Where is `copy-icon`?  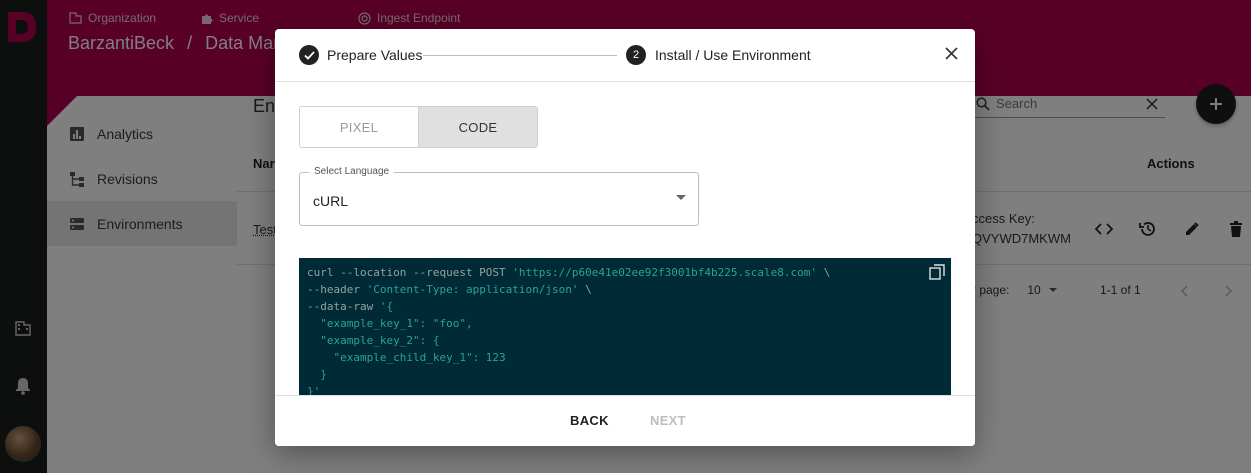
copy-icon is located at coordinates (937, 272).